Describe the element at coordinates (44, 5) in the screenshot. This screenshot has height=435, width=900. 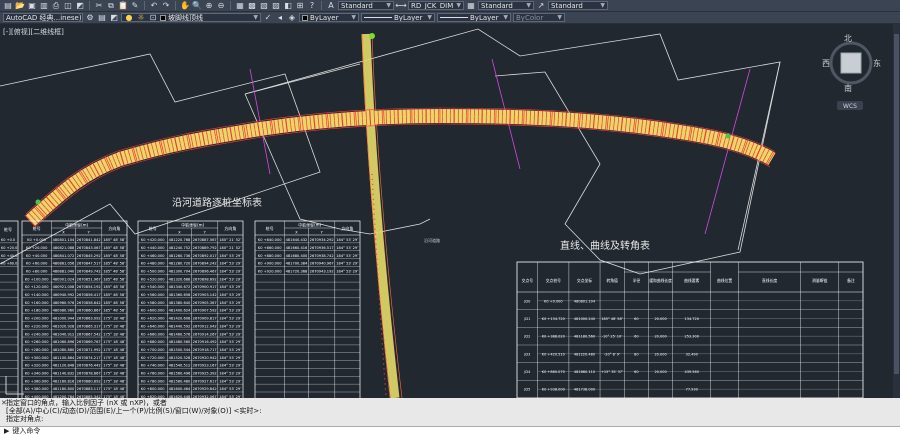
I see `saveas-icon: ▥` at that location.